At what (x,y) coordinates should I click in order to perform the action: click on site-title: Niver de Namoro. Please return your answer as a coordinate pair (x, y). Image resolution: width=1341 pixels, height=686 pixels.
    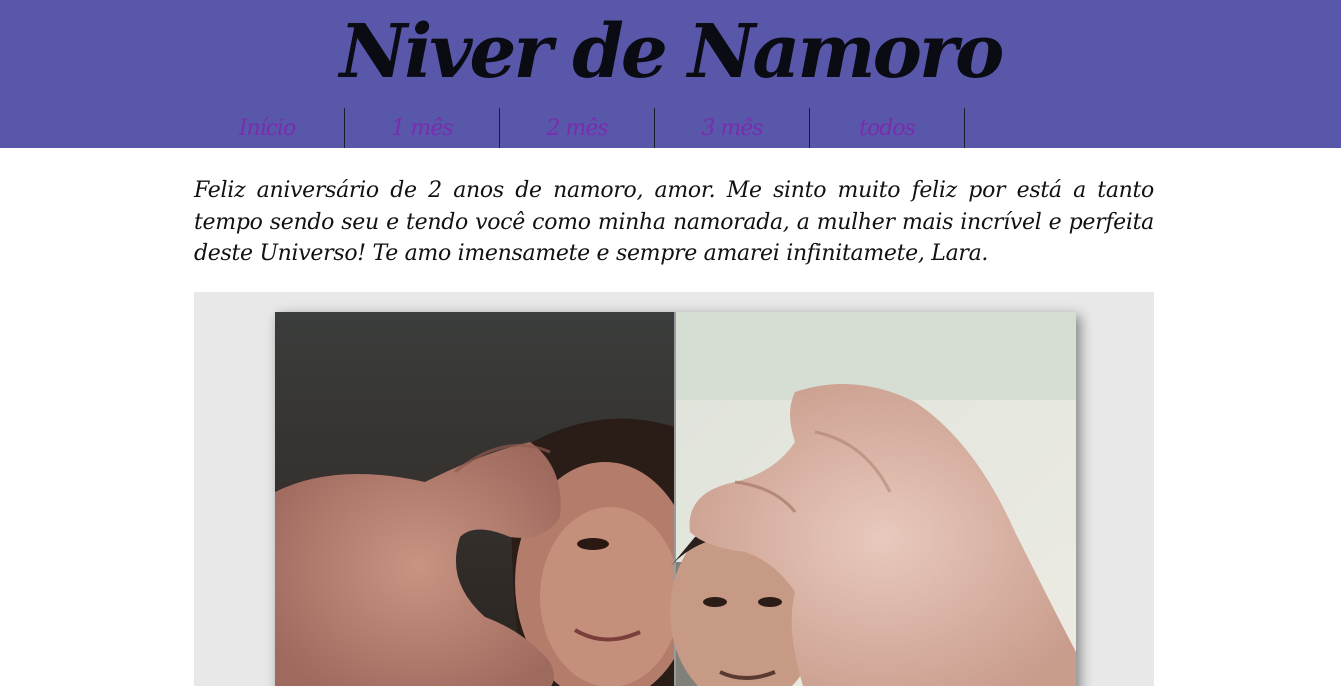
    Looking at the image, I should click on (672, 52).